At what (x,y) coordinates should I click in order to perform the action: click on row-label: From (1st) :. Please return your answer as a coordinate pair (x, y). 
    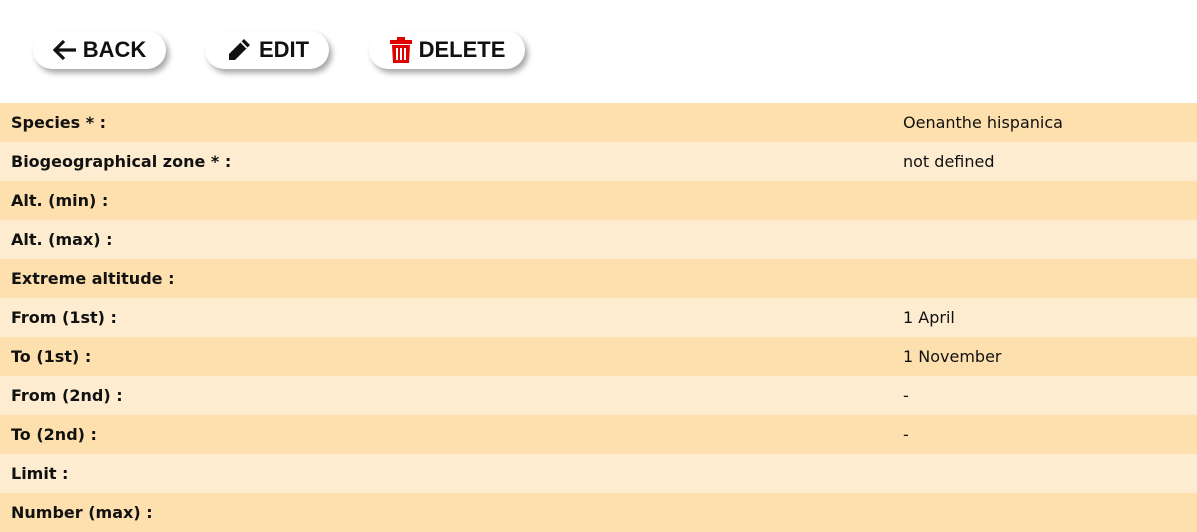
    Looking at the image, I should click on (64, 317).